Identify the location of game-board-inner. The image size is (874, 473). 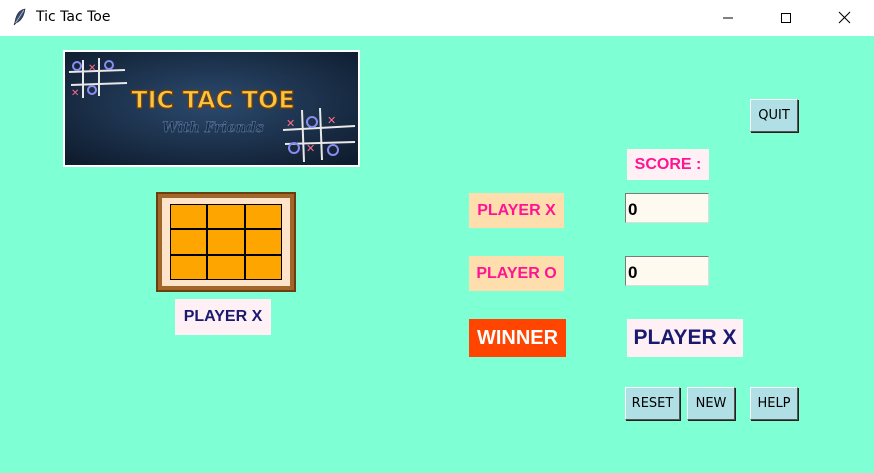
(226, 242).